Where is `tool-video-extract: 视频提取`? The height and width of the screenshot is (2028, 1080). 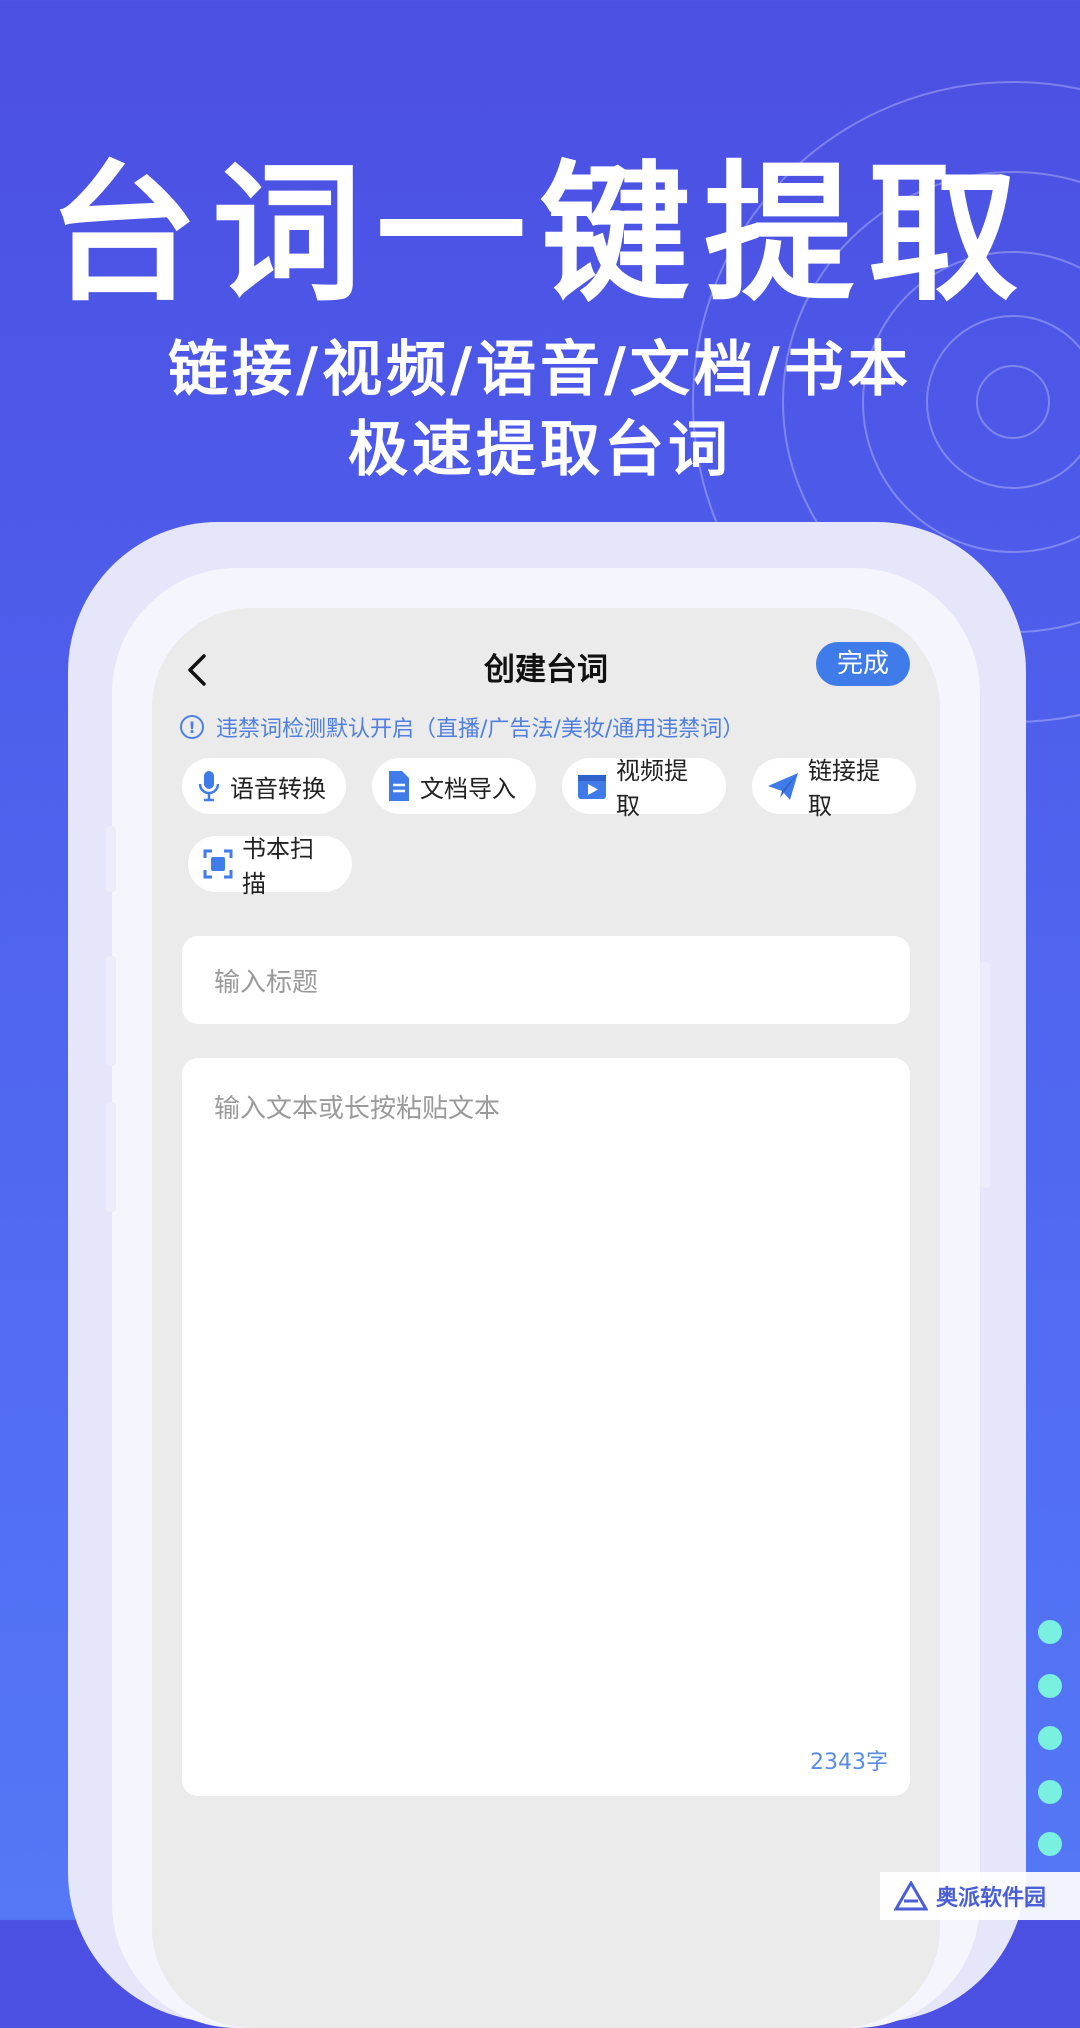
tool-video-extract: 视频提取 is located at coordinates (644, 788).